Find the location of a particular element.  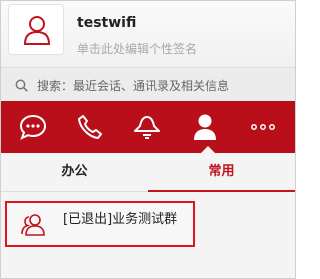

tab-bar: 办公 常用 is located at coordinates (148, 172).